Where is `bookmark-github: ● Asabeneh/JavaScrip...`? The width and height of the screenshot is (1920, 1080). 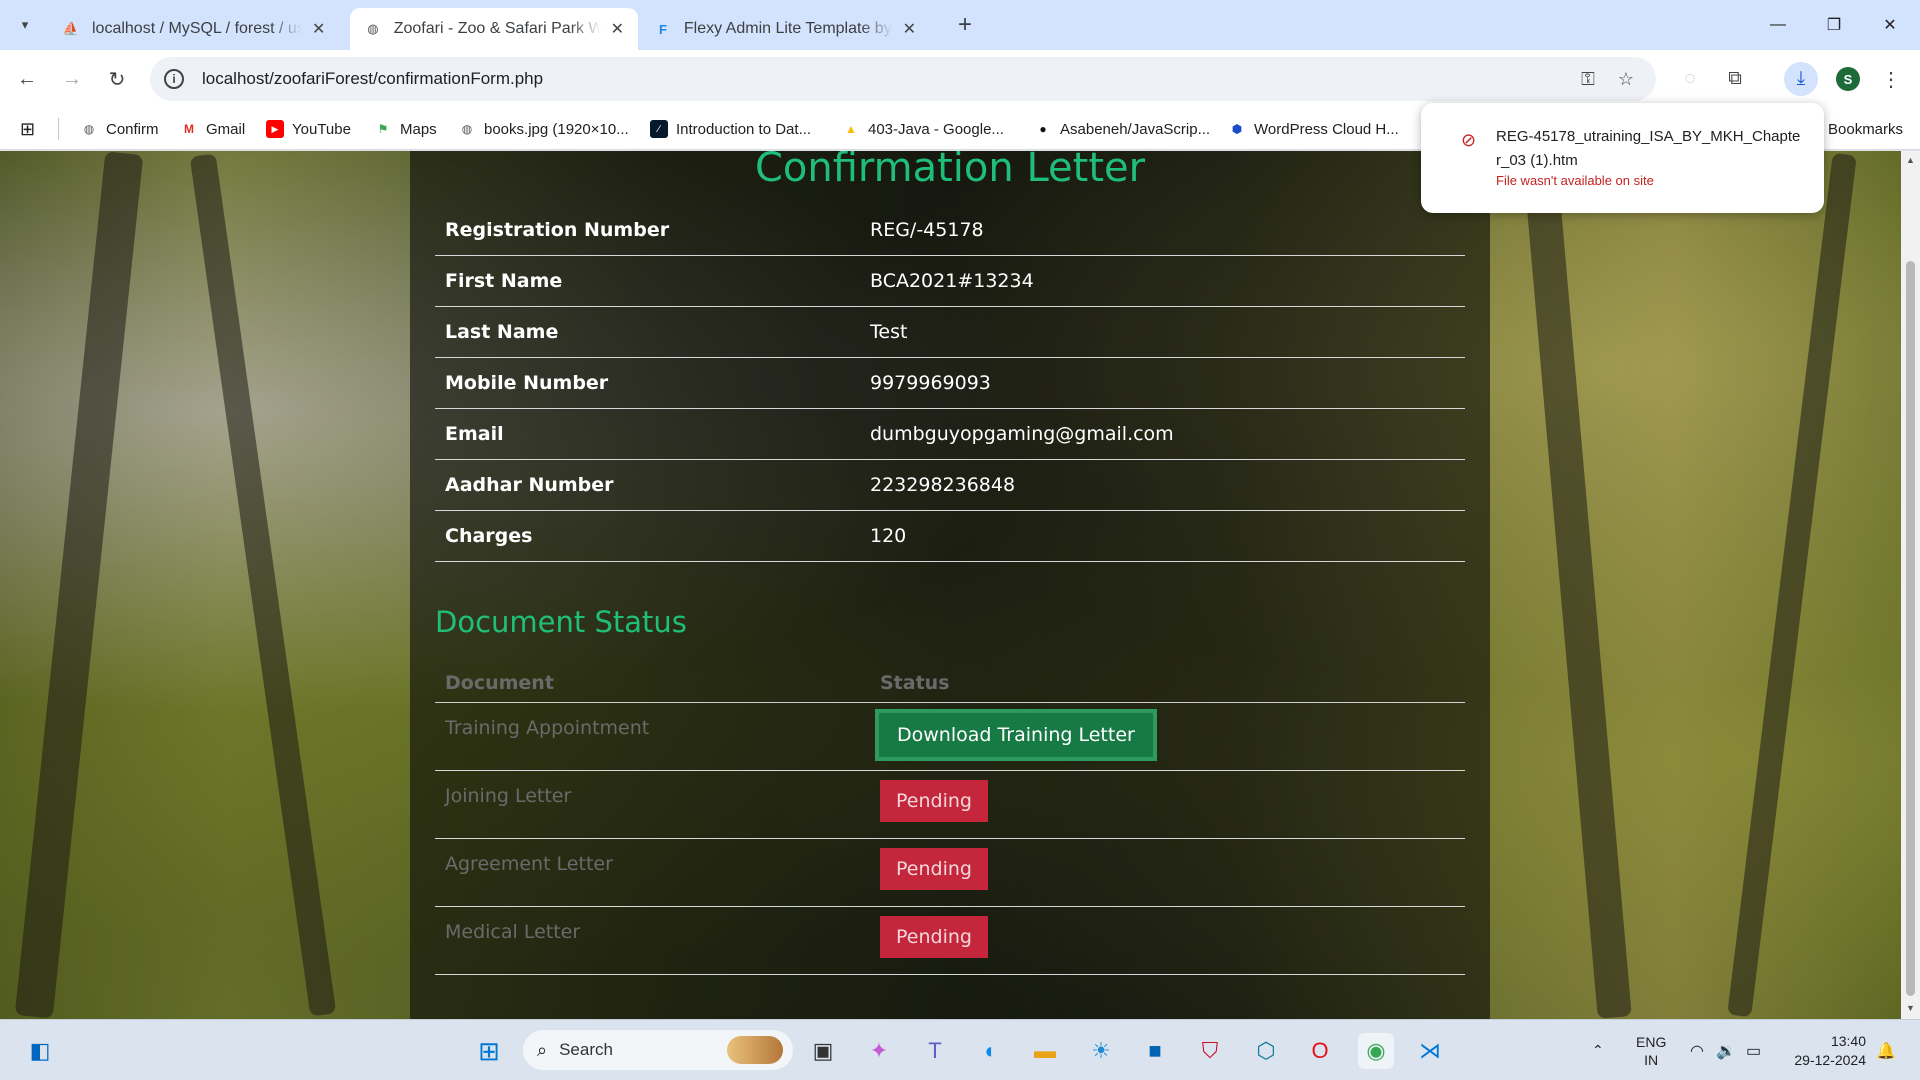 bookmark-github: ● Asabeneh/JavaScrip... is located at coordinates (1122, 129).